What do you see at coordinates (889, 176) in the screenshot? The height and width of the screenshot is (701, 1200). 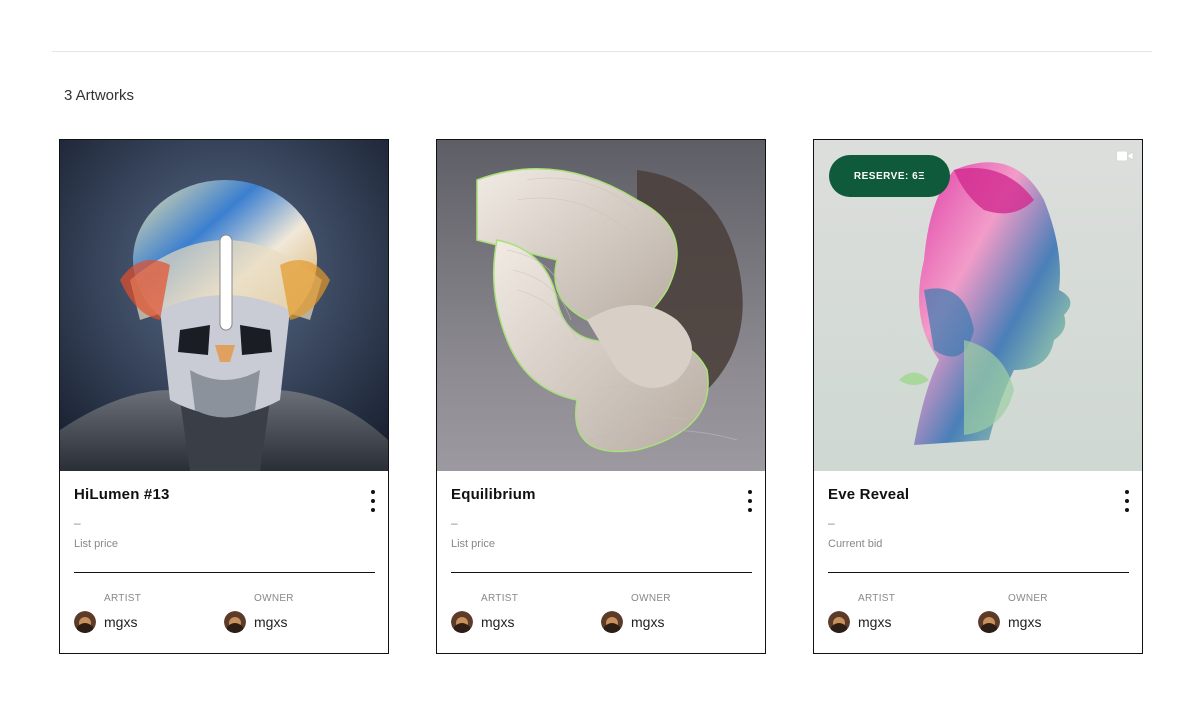 I see `reserve-badge: RESERVE: 6Ξ` at bounding box center [889, 176].